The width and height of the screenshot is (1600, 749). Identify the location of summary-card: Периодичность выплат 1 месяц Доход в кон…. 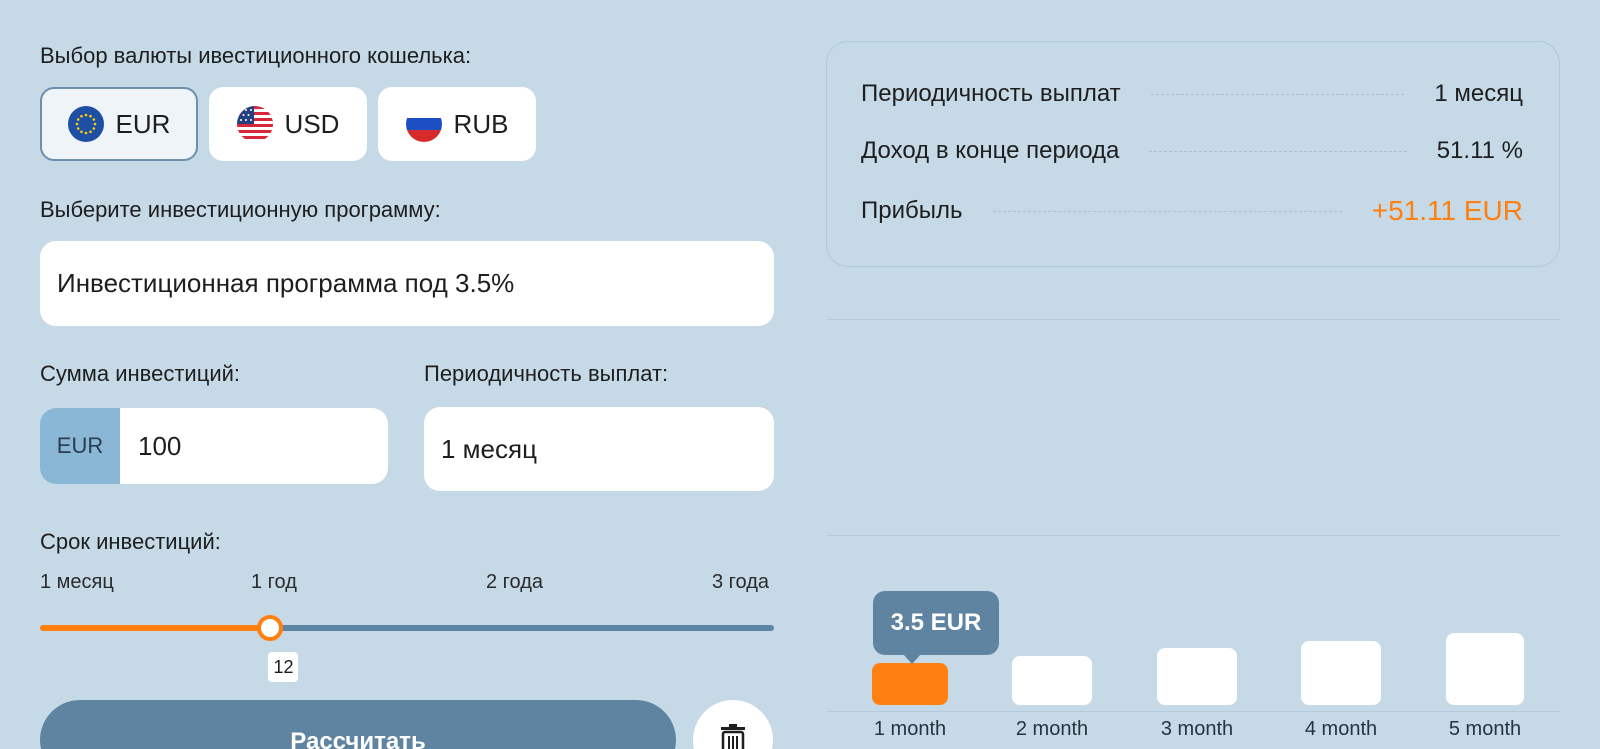
(1193, 154).